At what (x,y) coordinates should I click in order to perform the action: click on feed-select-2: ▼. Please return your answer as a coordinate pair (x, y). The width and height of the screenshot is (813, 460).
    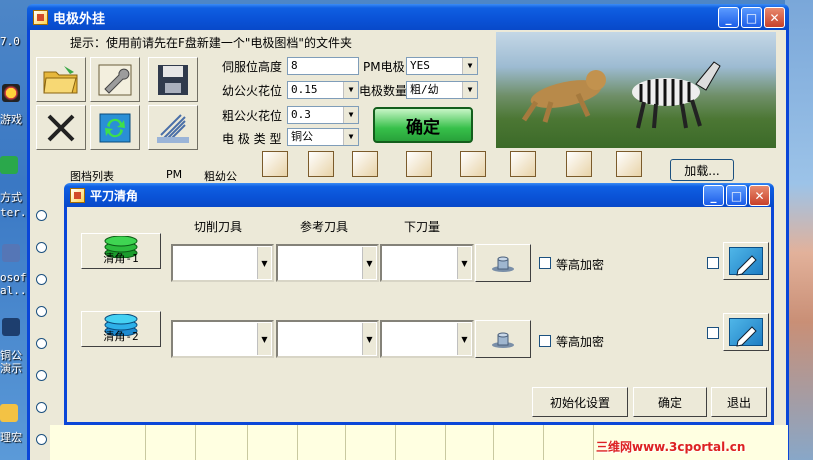
    Looking at the image, I should click on (427, 339).